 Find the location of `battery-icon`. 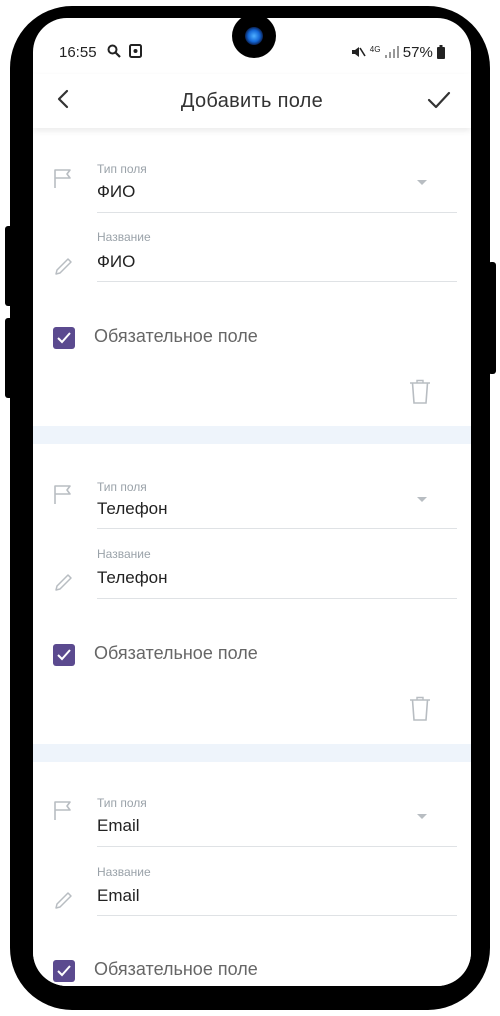

battery-icon is located at coordinates (441, 52).